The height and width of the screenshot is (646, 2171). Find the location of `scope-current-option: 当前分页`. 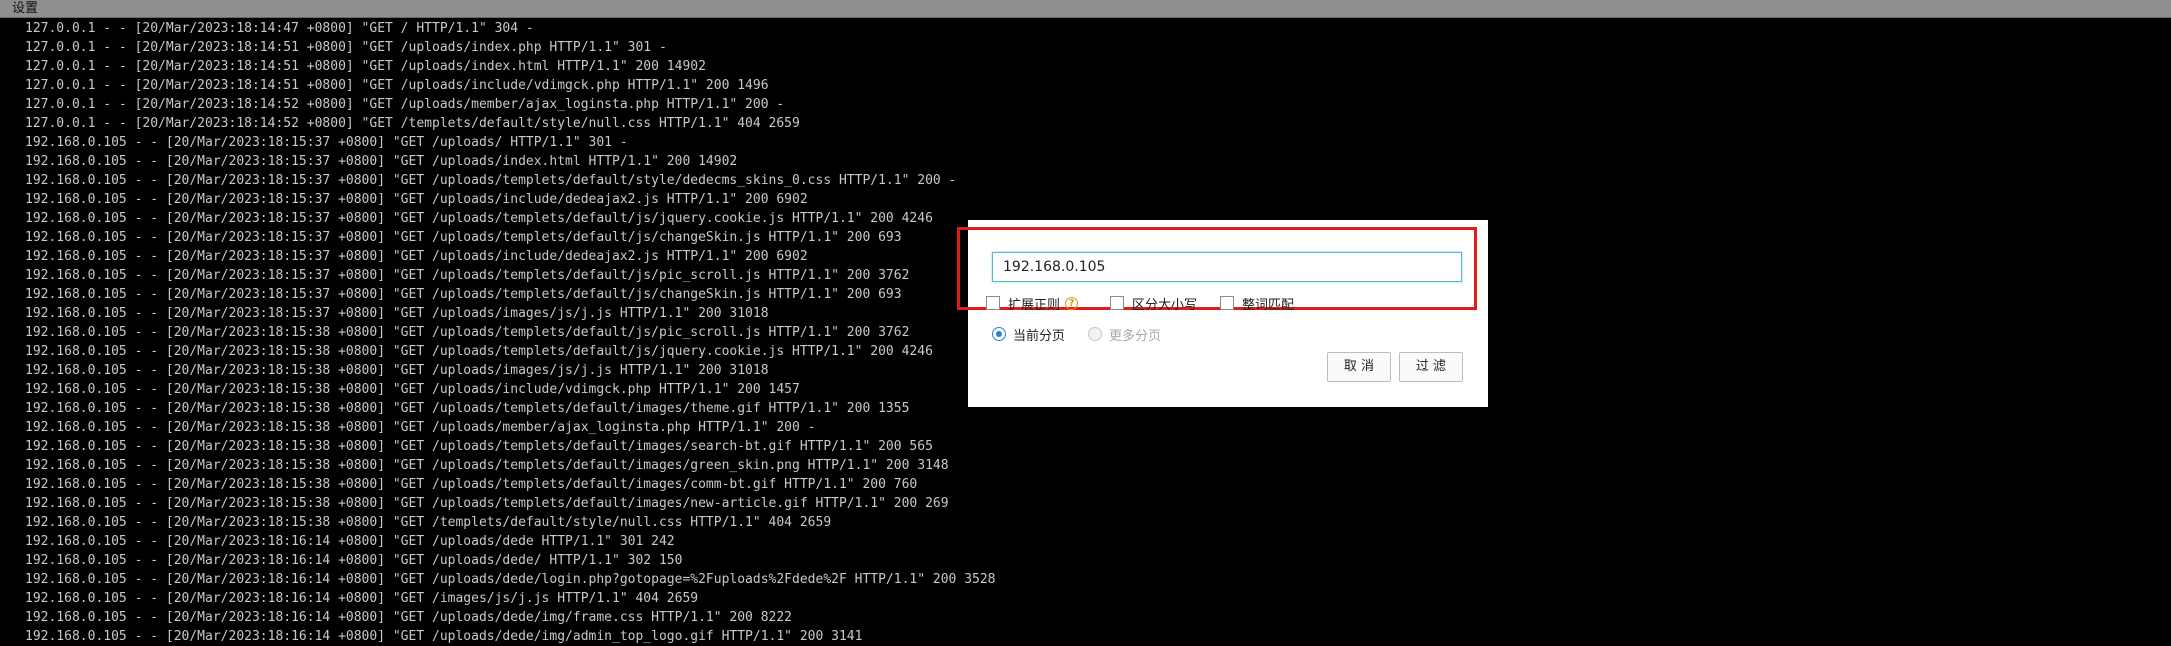

scope-current-option: 当前分页 is located at coordinates (1029, 334).